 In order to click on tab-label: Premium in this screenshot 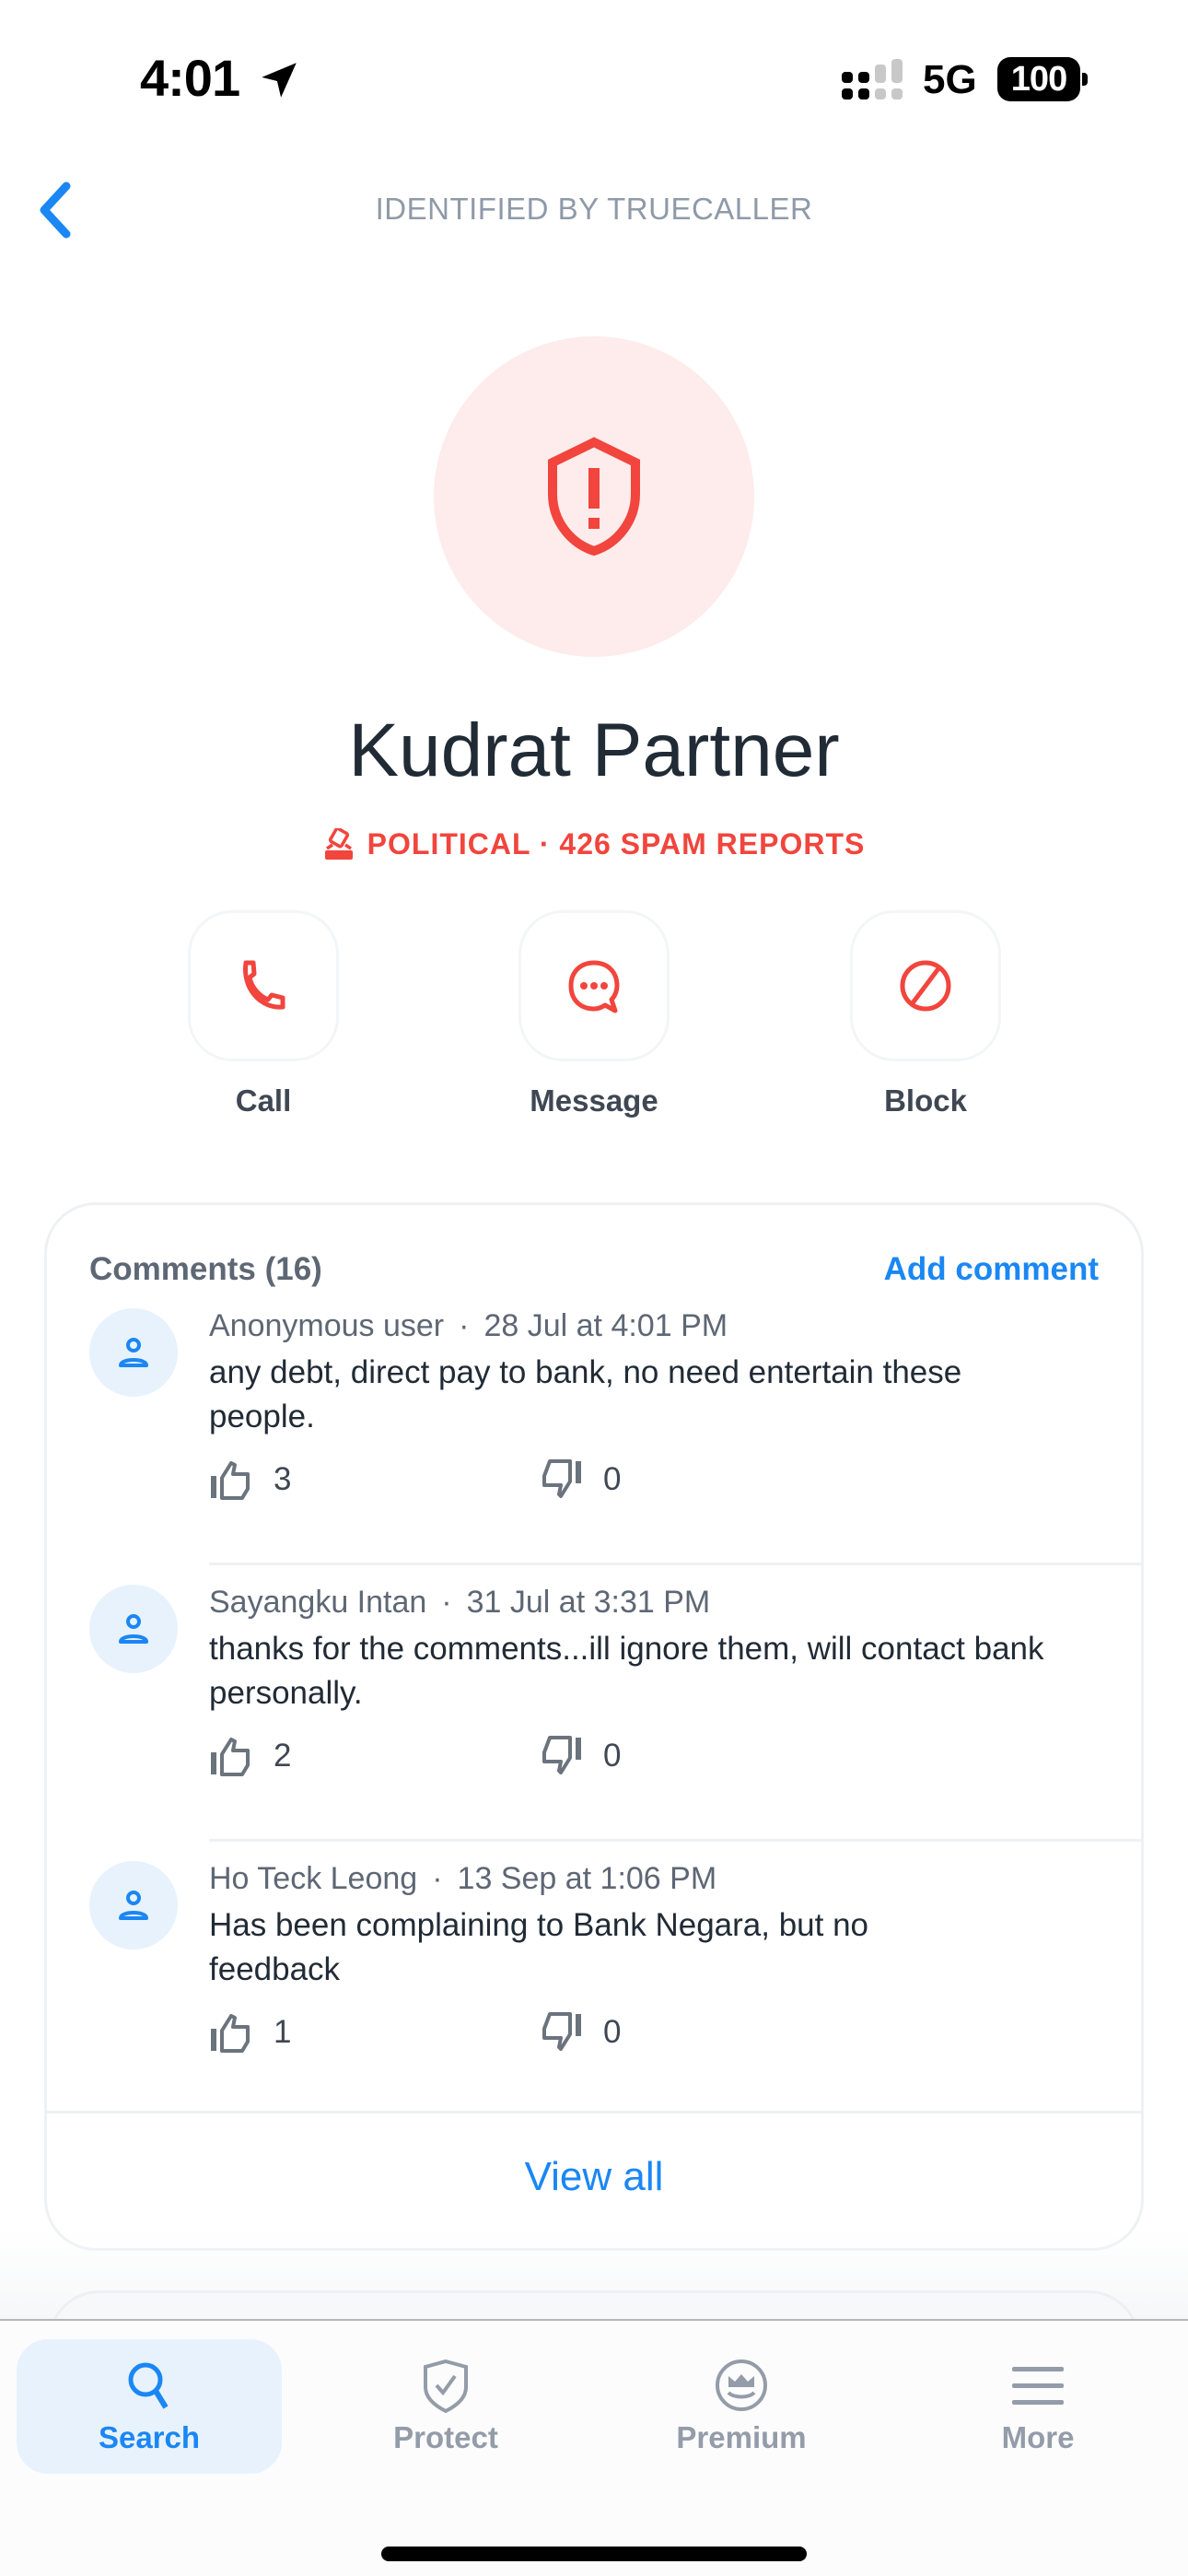, I will do `click(741, 2437)`.